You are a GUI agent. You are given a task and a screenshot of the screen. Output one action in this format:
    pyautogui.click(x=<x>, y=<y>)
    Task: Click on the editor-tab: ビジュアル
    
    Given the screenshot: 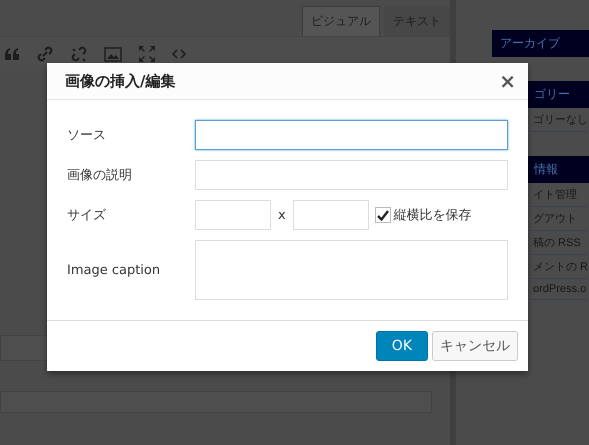 What is the action you would take?
    pyautogui.click(x=341, y=21)
    